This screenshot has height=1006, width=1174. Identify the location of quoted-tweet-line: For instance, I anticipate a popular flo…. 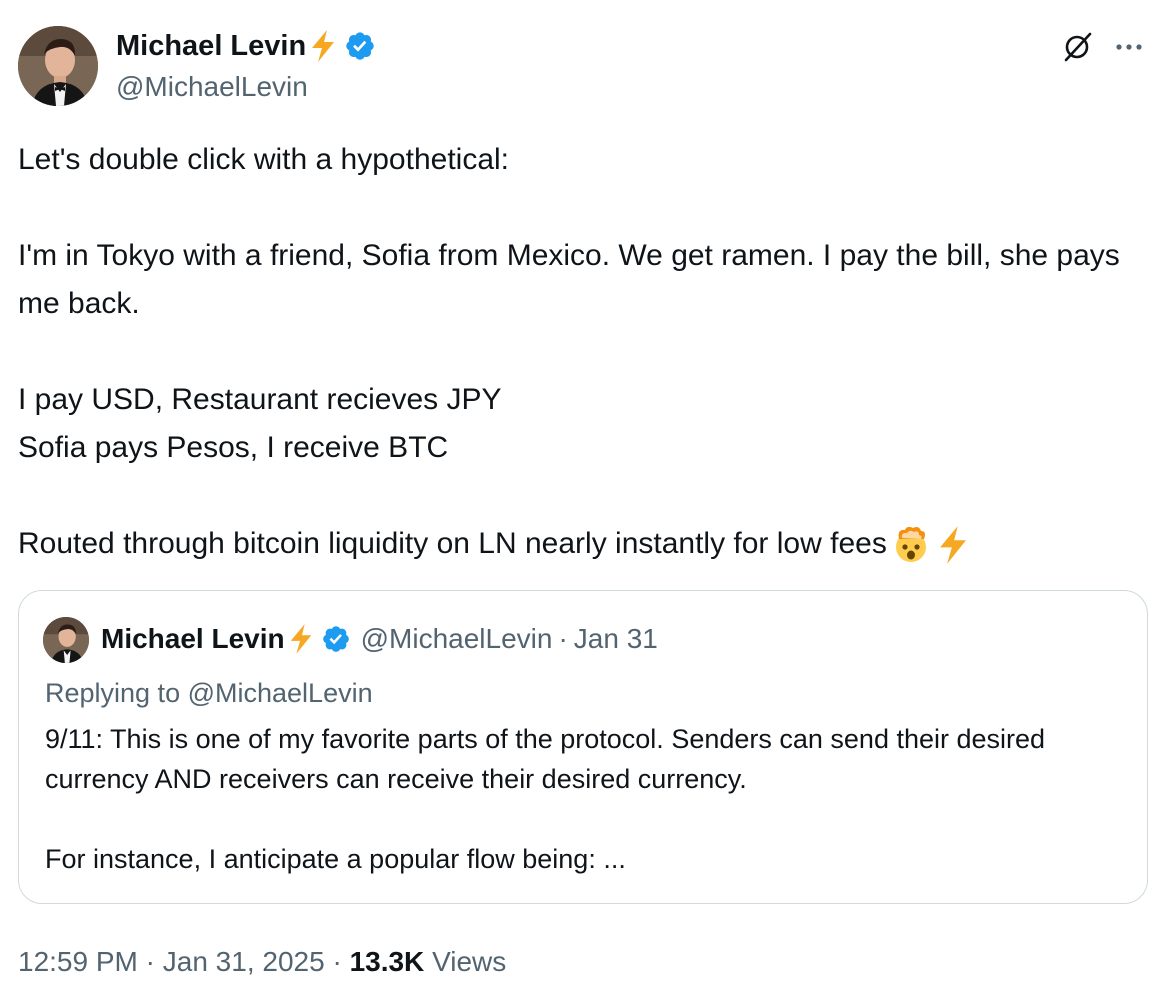
(335, 859).